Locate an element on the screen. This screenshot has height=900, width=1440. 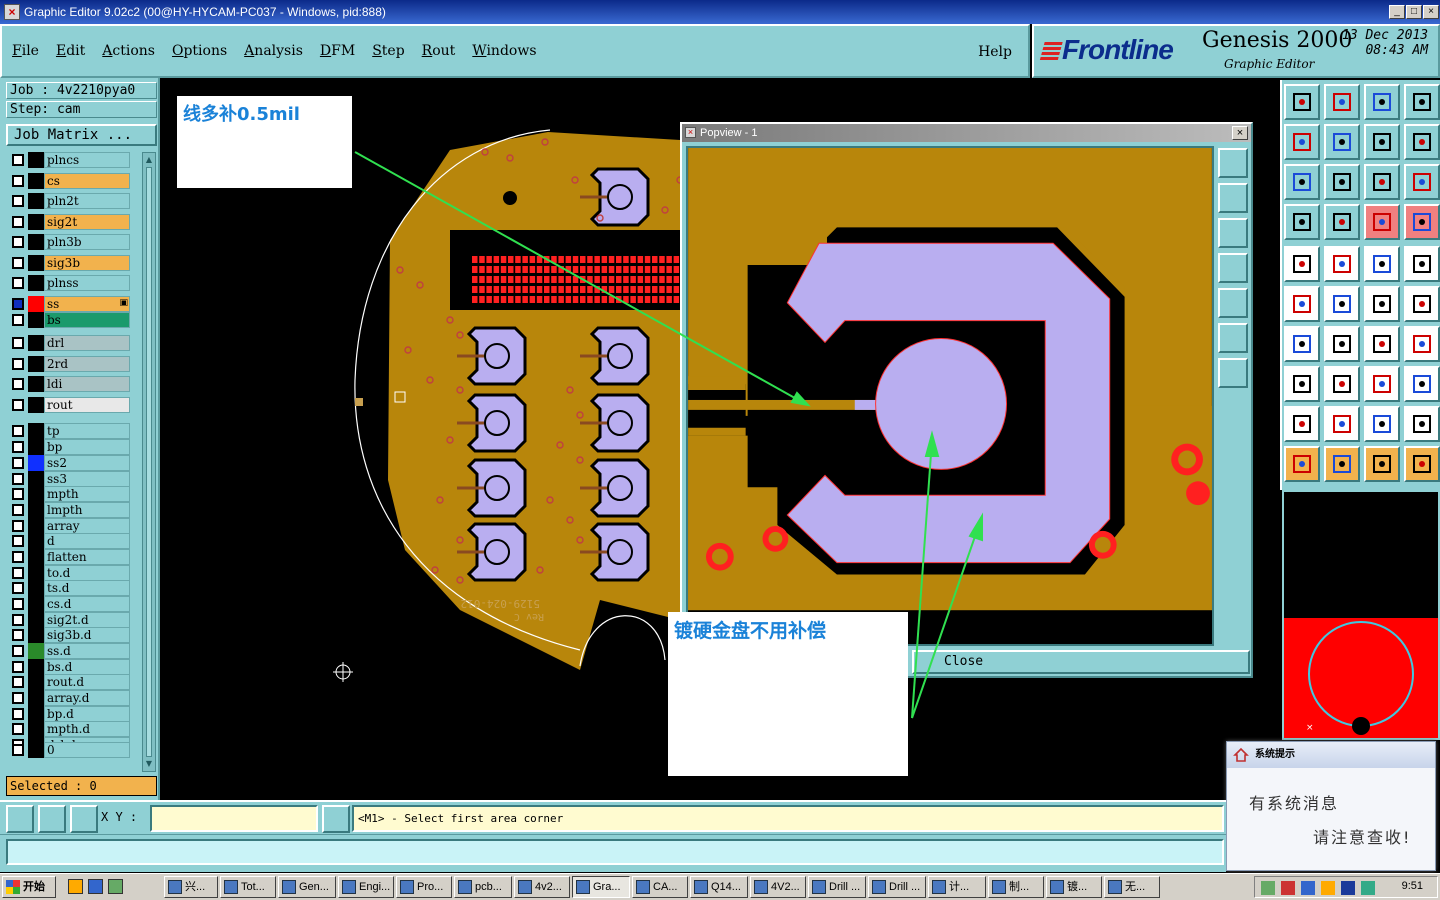
layer-row: ss2 is located at coordinates (69, 462).